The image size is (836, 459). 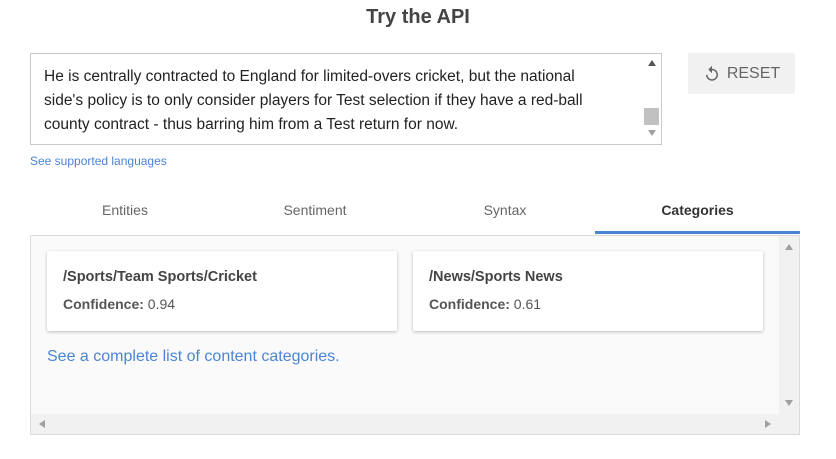 I want to click on reset-button: RESET, so click(x=741, y=73).